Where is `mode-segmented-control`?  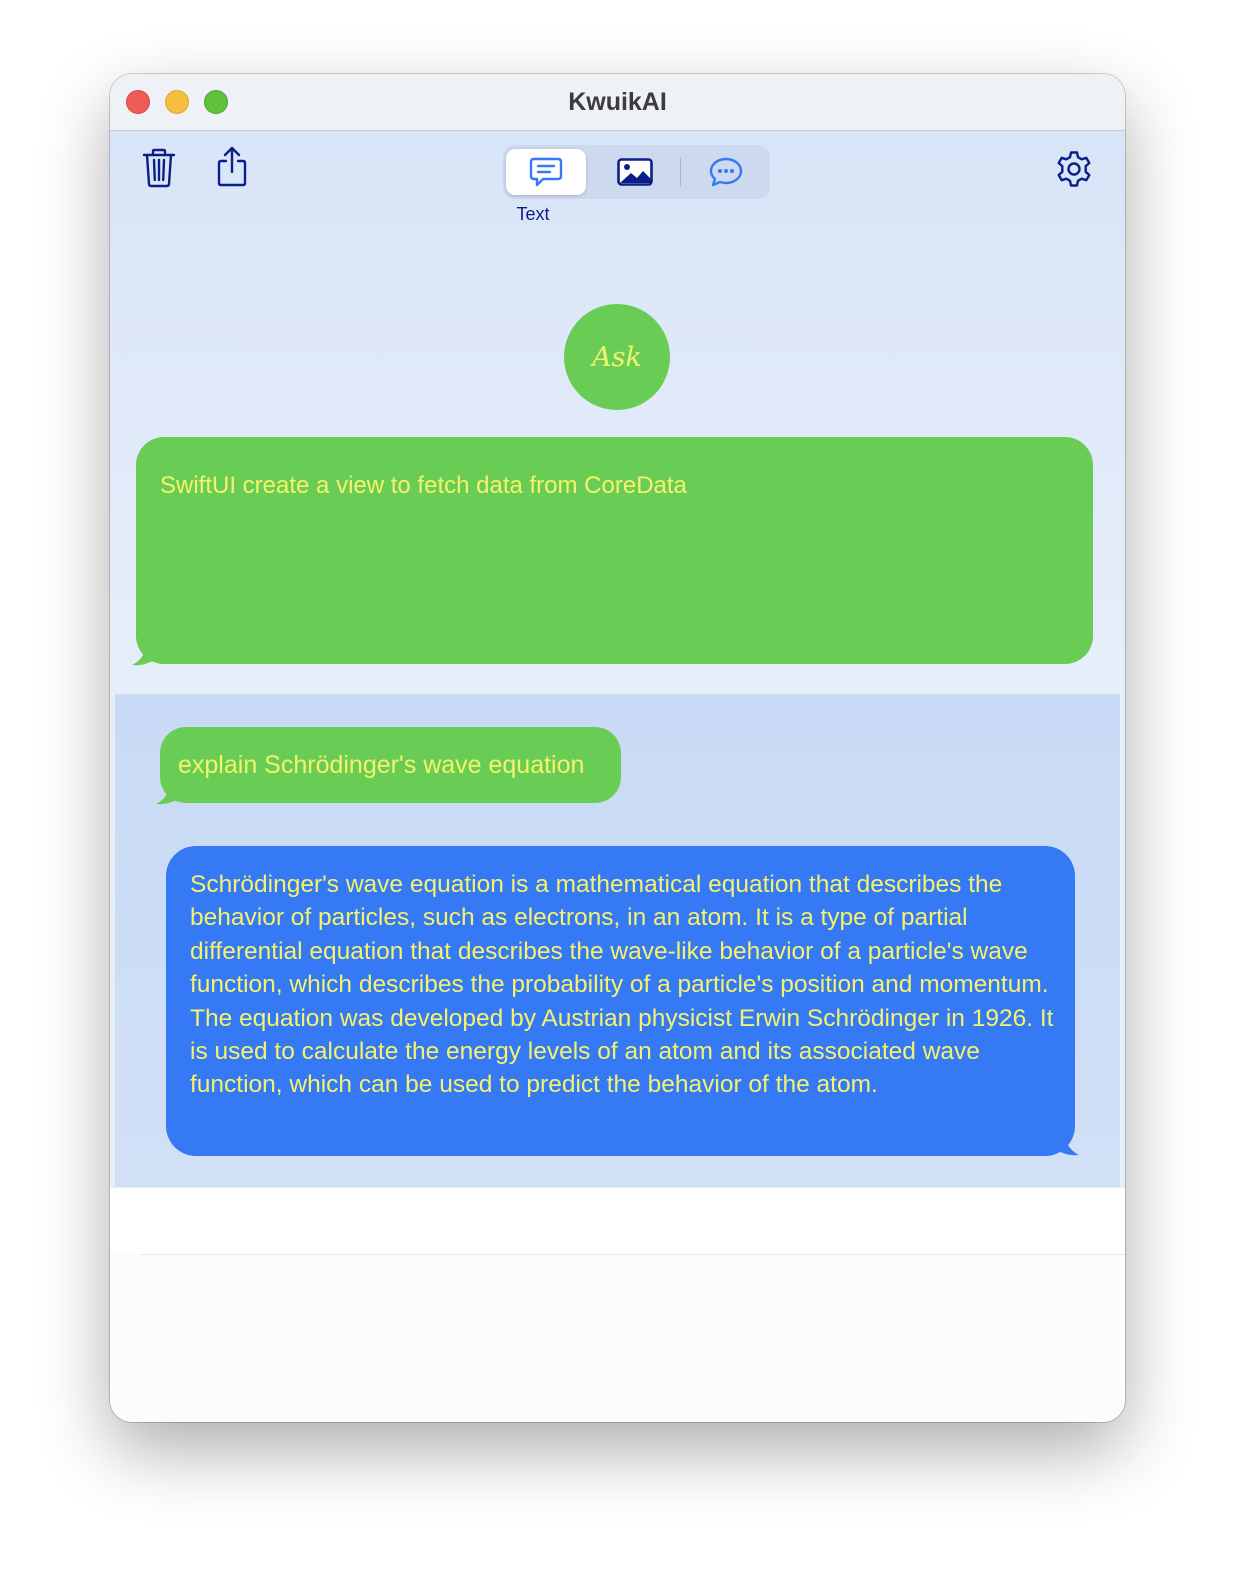
mode-segmented-control is located at coordinates (636, 172).